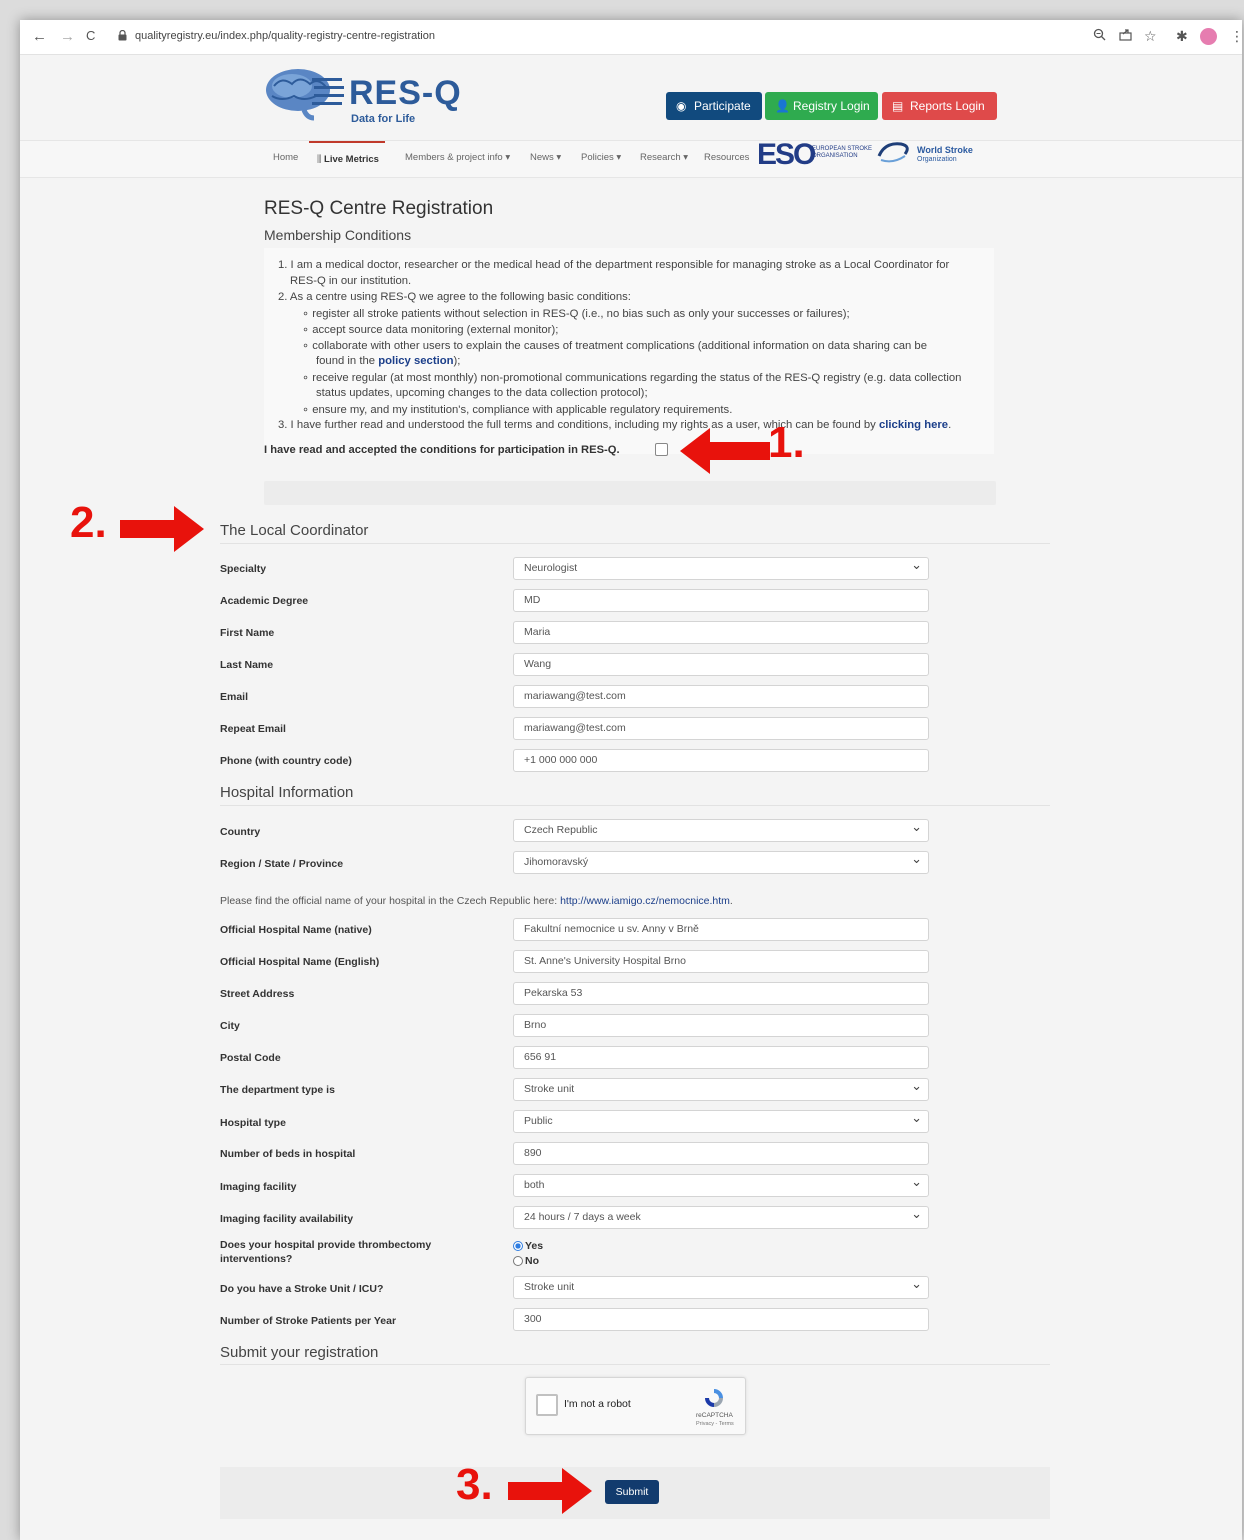 This screenshot has height=1540, width=1244. Describe the element at coordinates (351, 281) in the screenshot. I see `condition-1-cont: RES-Q in our institution.` at that location.